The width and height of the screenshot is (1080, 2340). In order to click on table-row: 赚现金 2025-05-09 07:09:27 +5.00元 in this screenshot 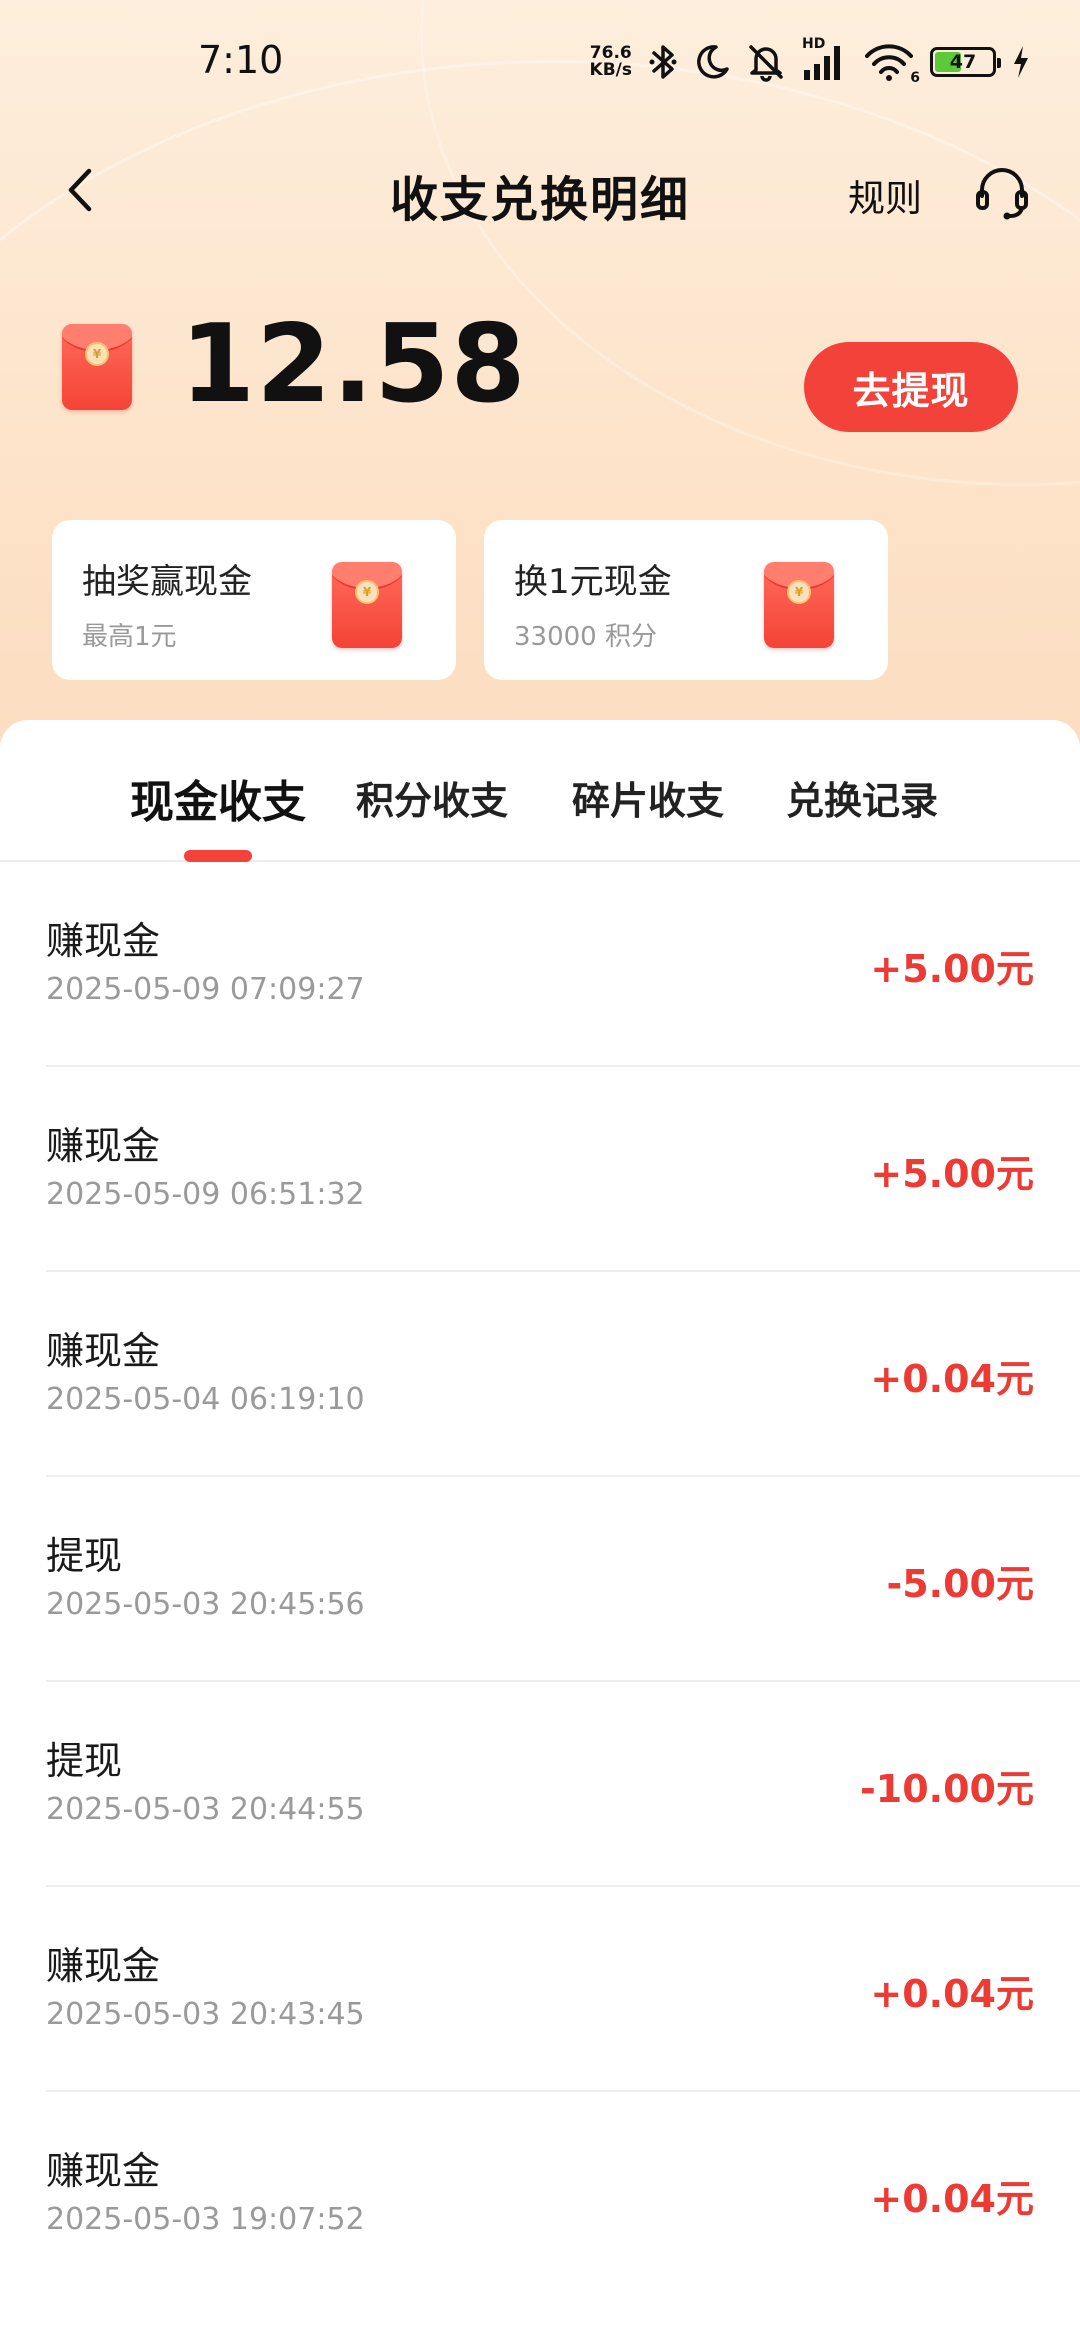, I will do `click(540, 964)`.